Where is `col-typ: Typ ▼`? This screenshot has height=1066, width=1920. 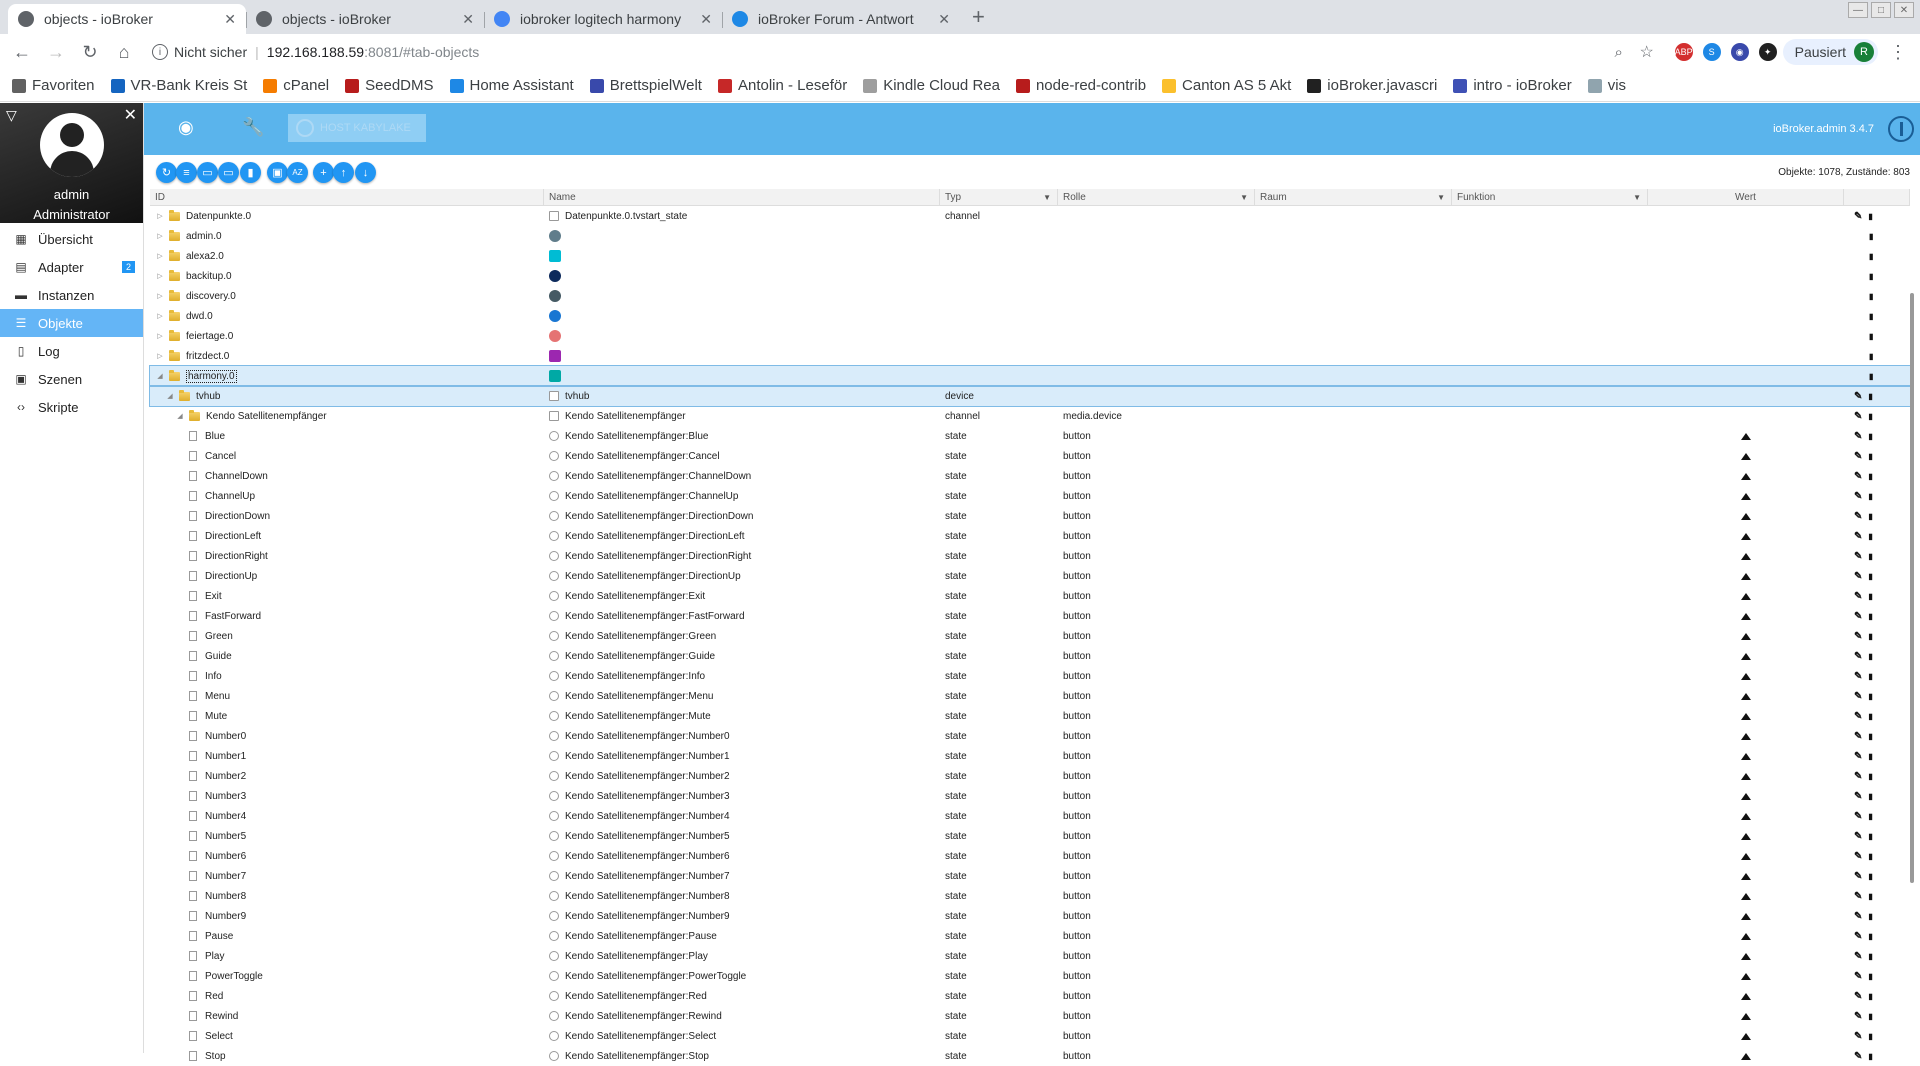
col-typ: Typ ▼ is located at coordinates (999, 197).